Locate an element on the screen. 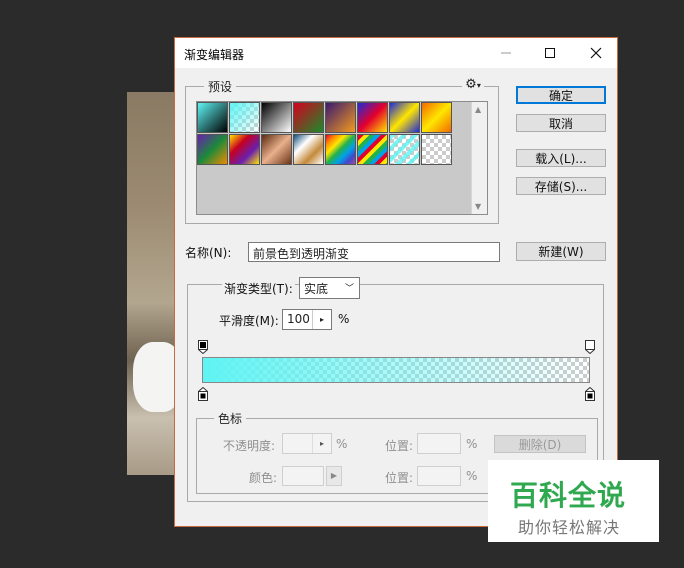 The width and height of the screenshot is (684, 568). opacity-unit: % is located at coordinates (342, 444).